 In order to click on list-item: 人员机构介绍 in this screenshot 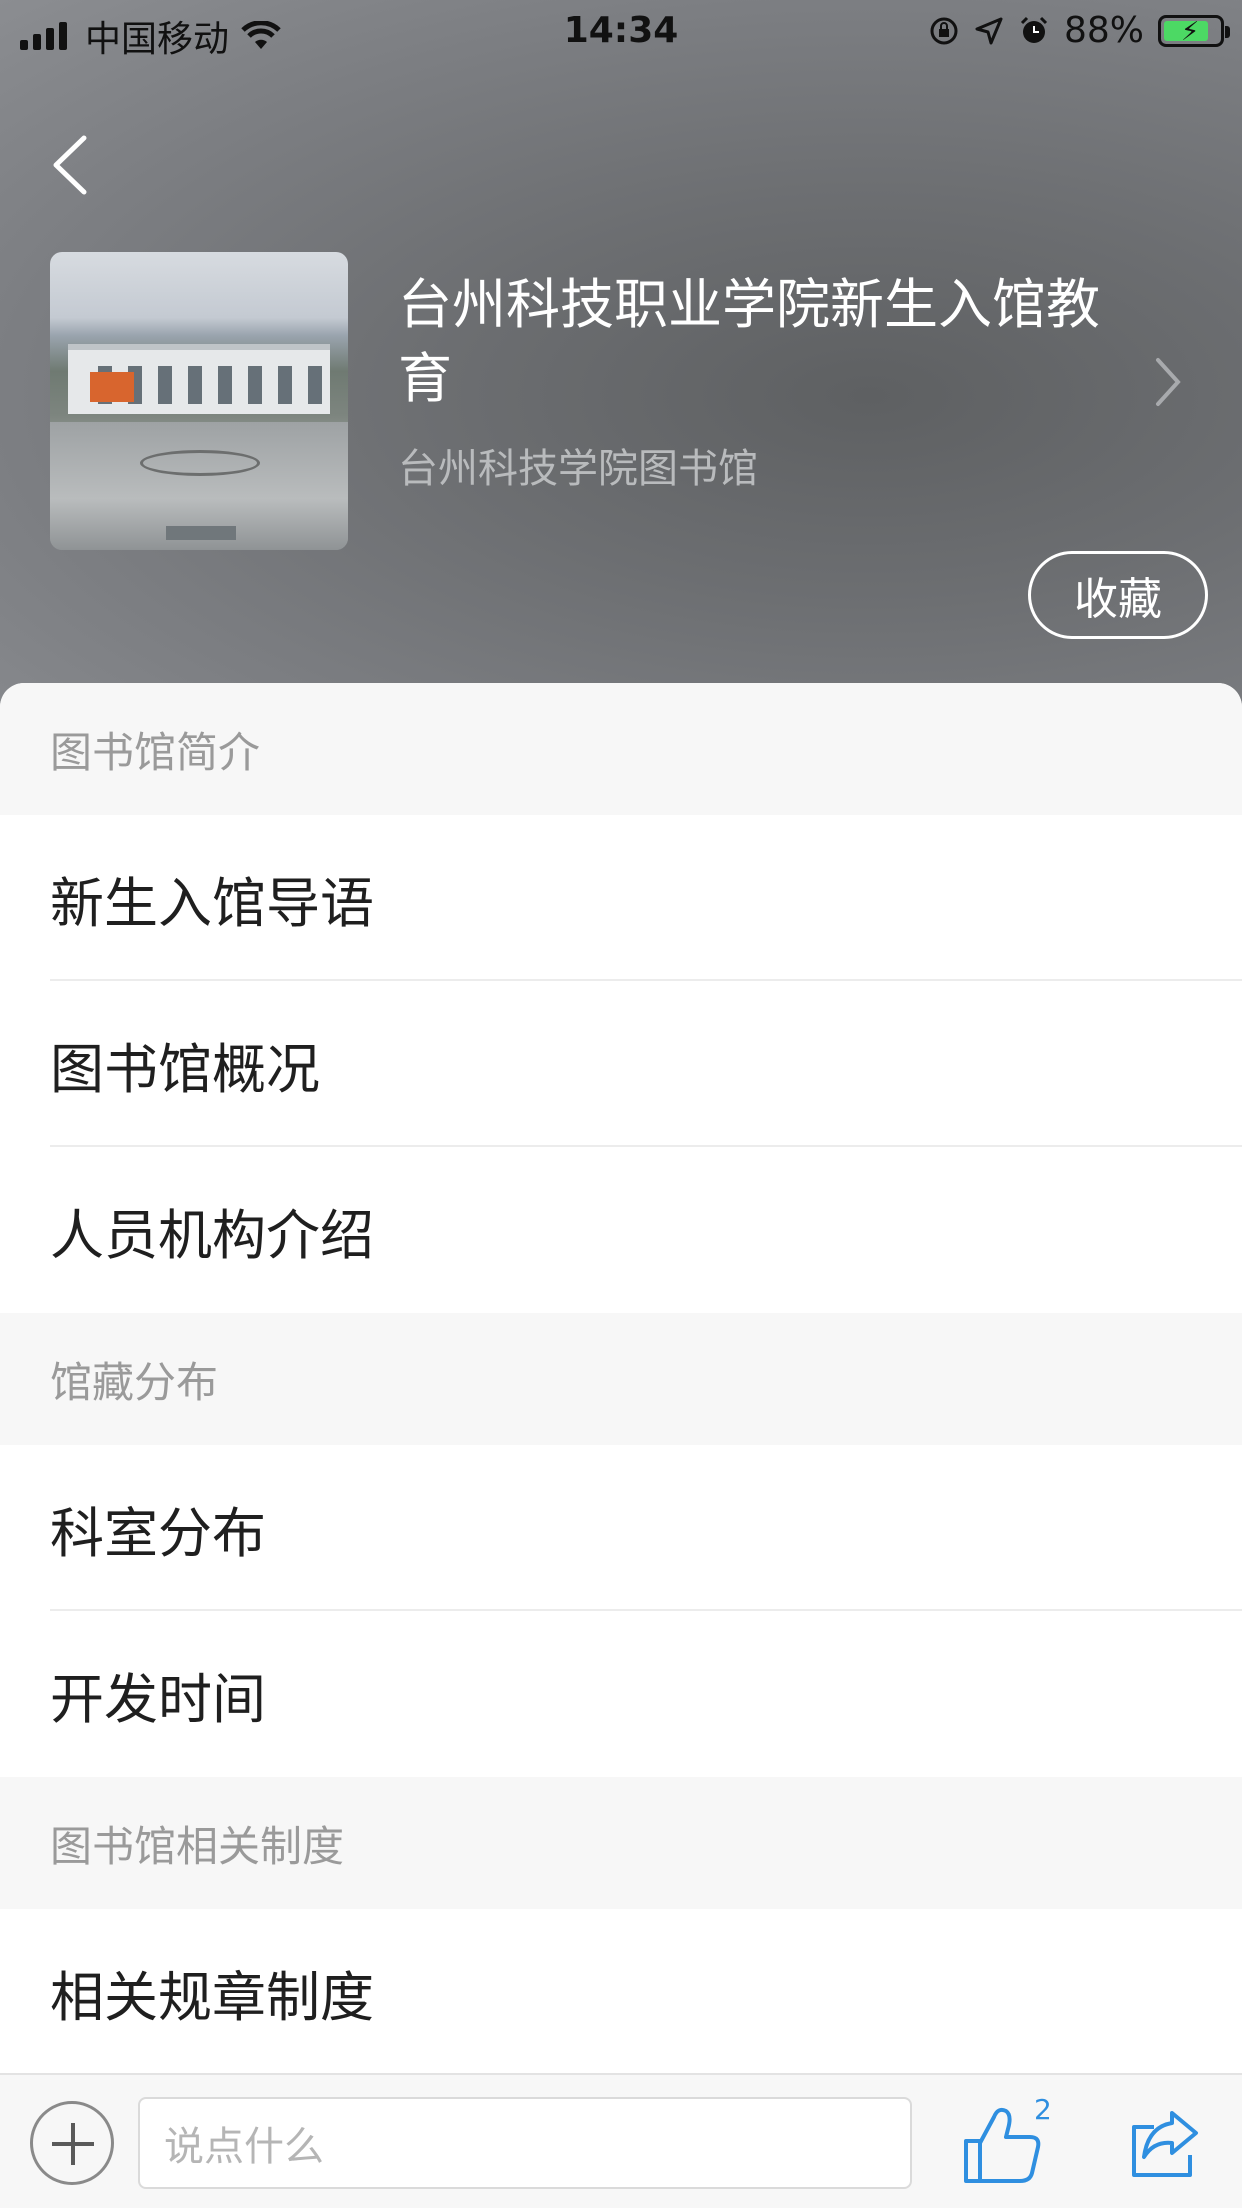, I will do `click(621, 1230)`.